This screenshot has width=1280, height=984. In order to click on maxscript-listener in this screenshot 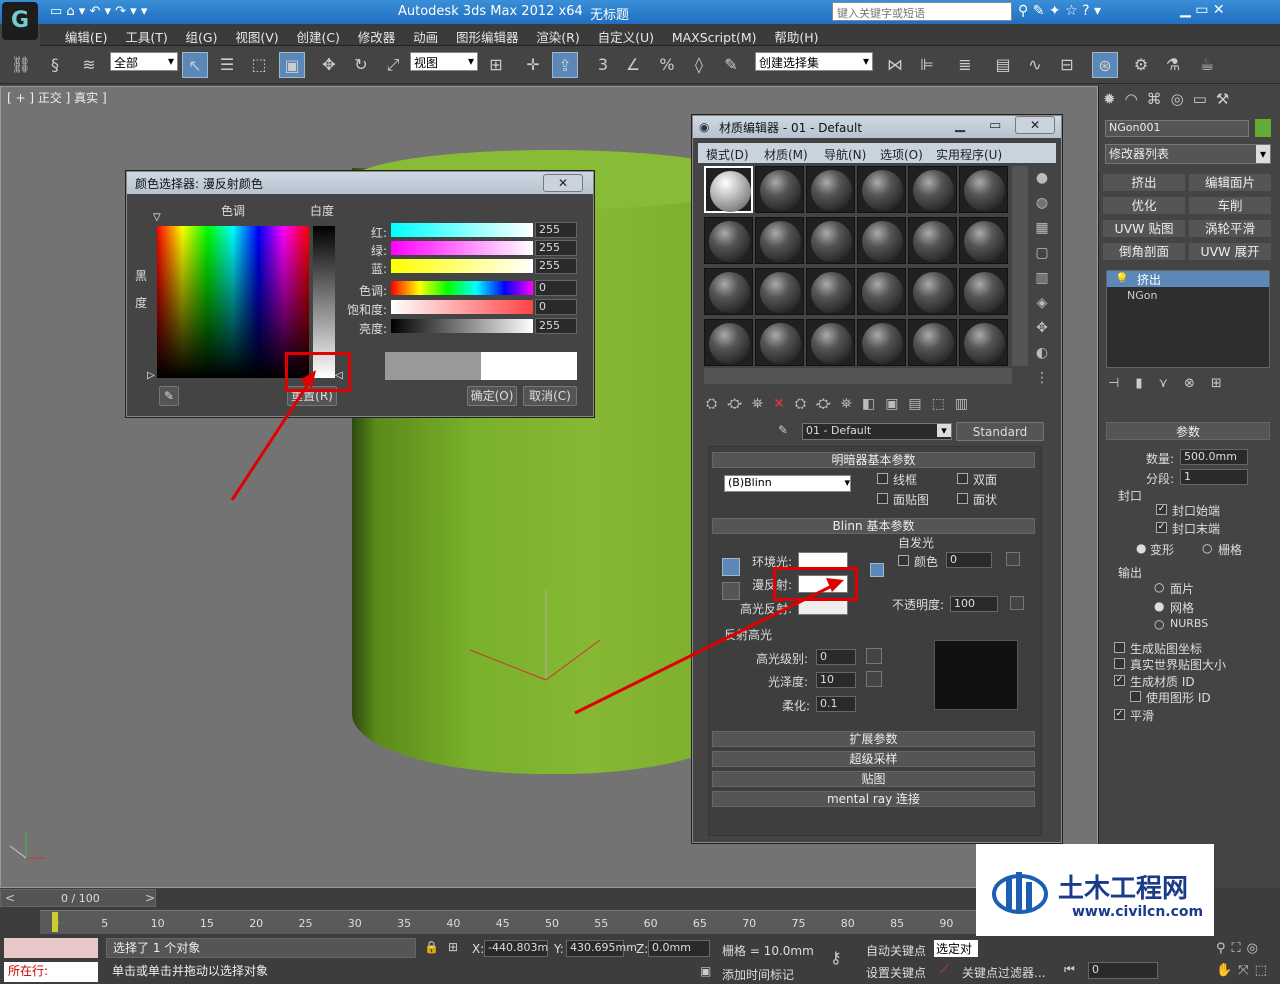, I will do `click(51, 948)`.